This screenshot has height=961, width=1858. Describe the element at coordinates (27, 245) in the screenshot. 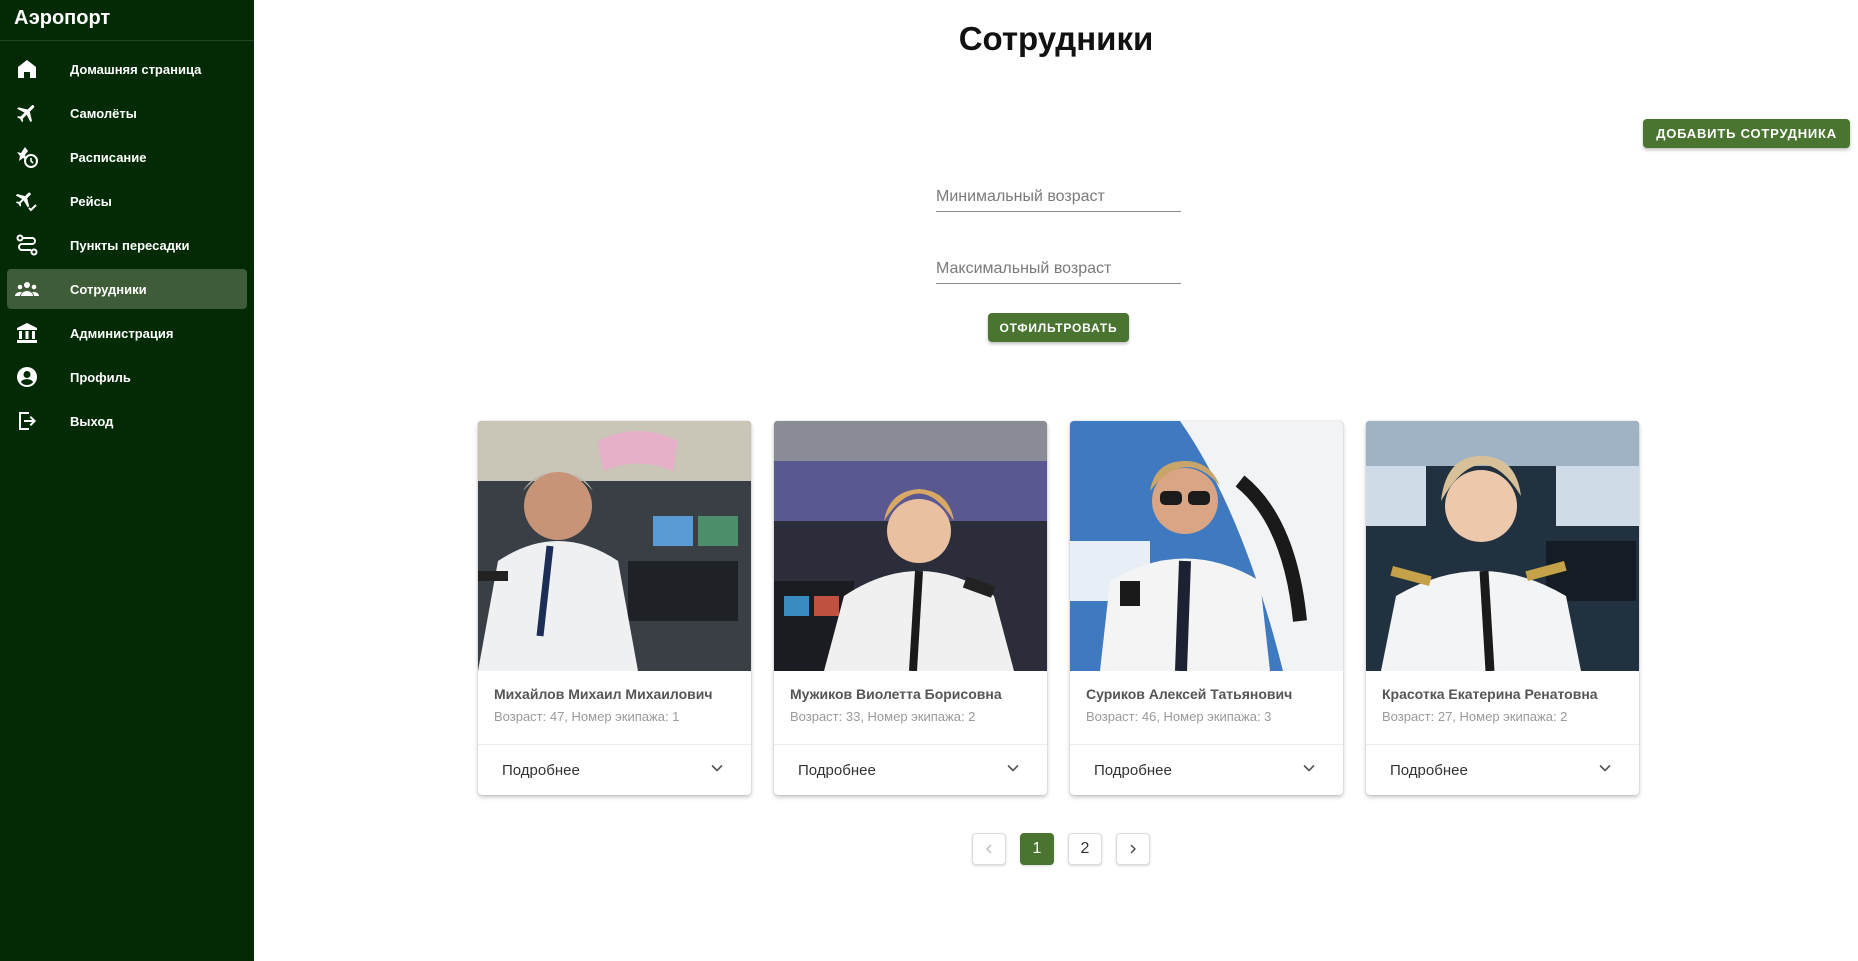

I see `route-icon` at that location.